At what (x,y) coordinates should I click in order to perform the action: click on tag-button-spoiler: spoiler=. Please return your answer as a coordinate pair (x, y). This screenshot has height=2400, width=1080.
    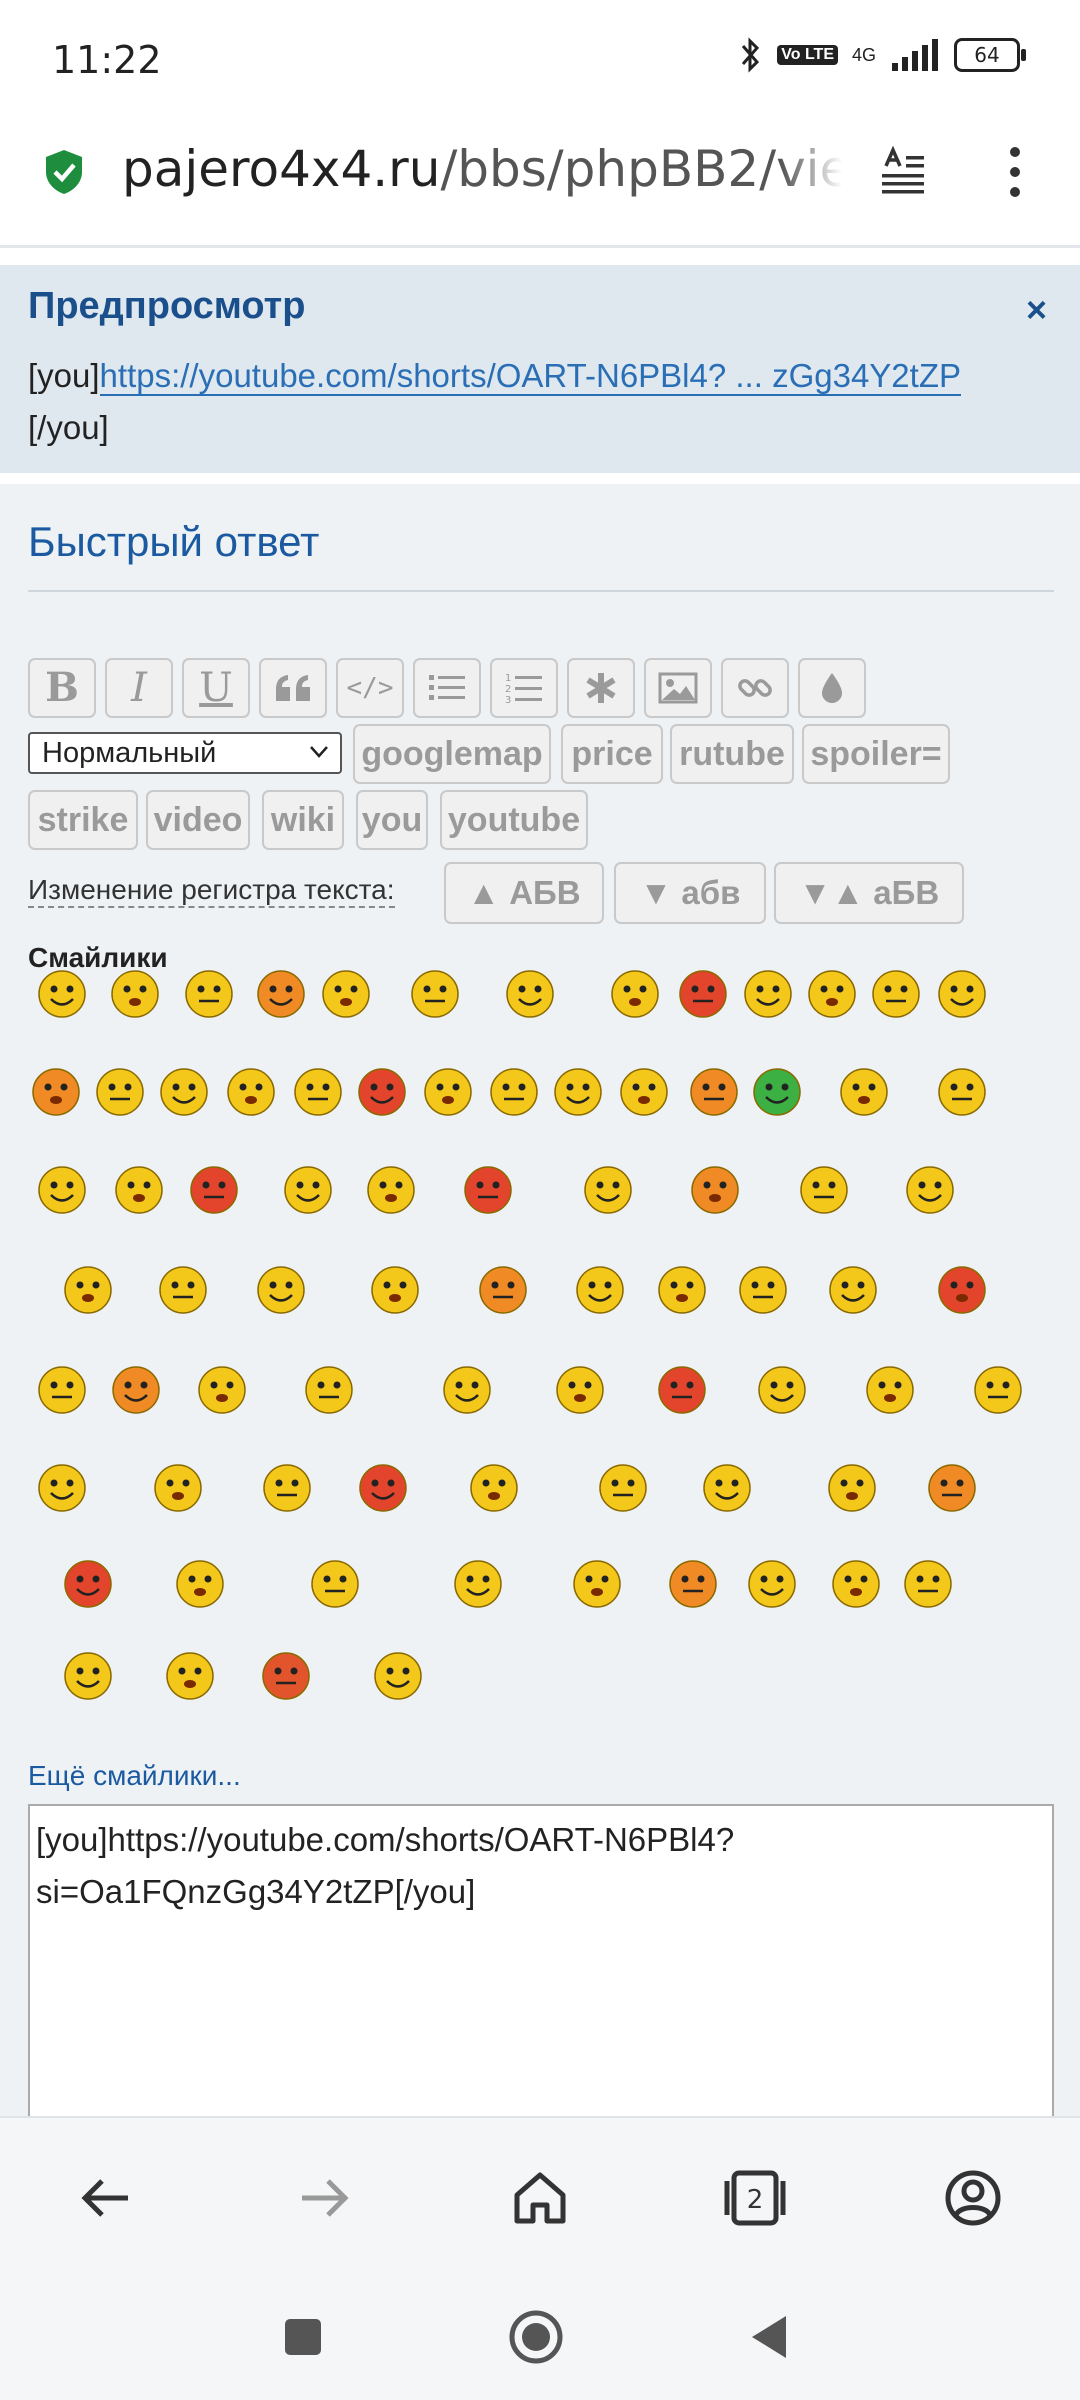
    Looking at the image, I should click on (876, 754).